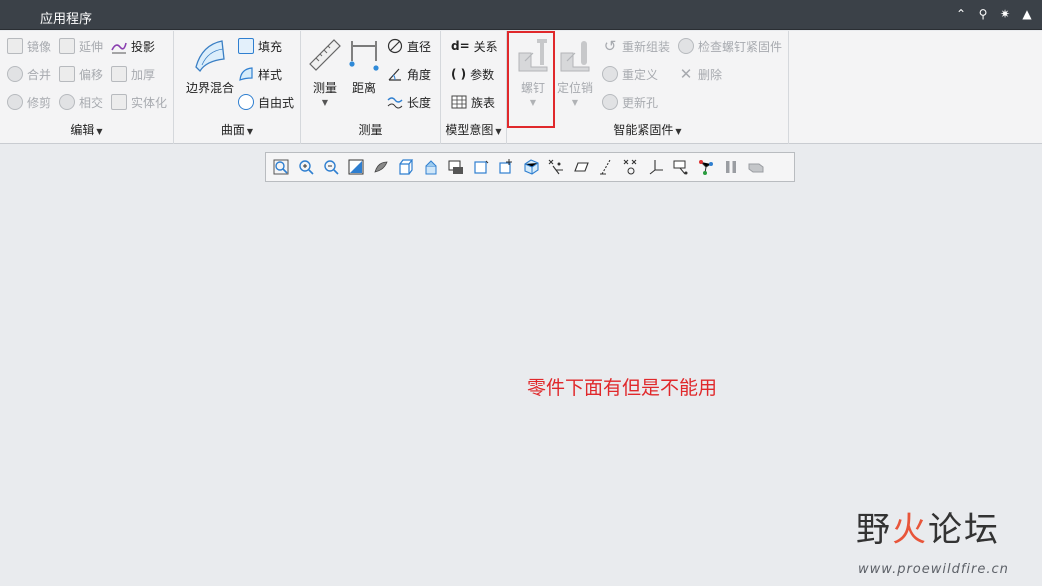 The image size is (1042, 586). I want to click on intersect-button: 相交, so click(81, 102).